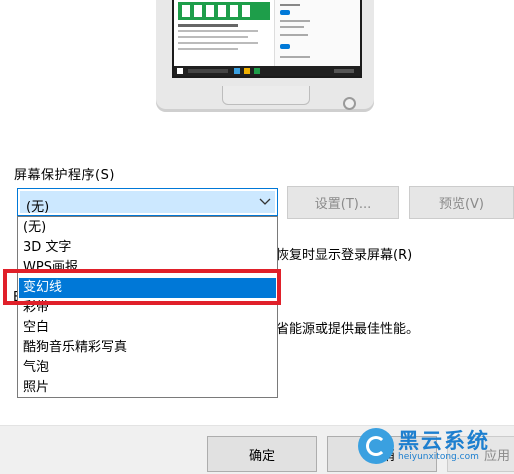 Image resolution: width=514 pixels, height=474 pixels. Describe the element at coordinates (38, 207) in the screenshot. I see `combobox-selected-value: (无)` at that location.